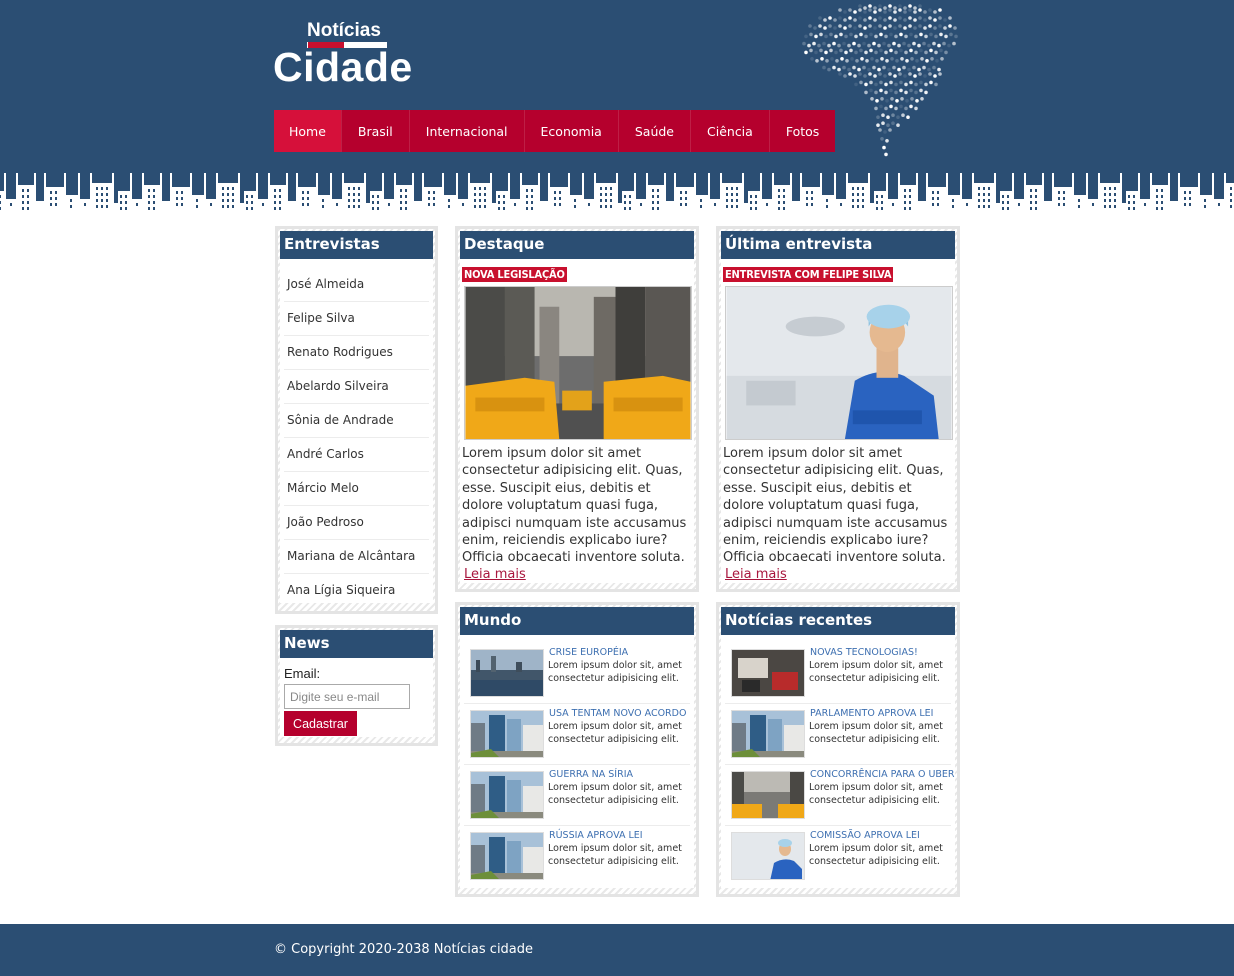  I want to click on nav-item-saude: Saúde, so click(653, 131).